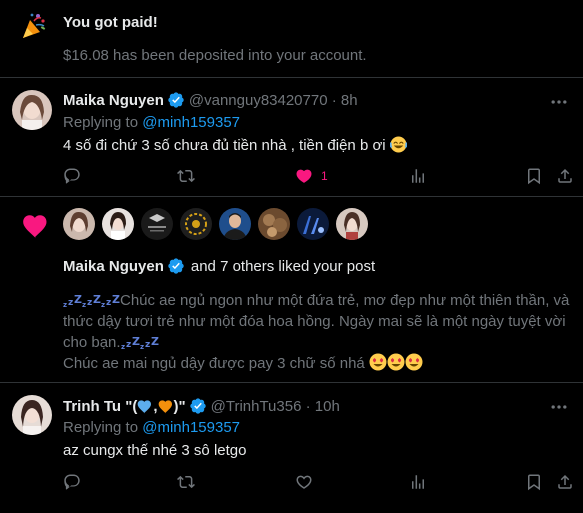 The height and width of the screenshot is (513, 583). I want to click on author-name: Maika Nguyen, so click(113, 100).